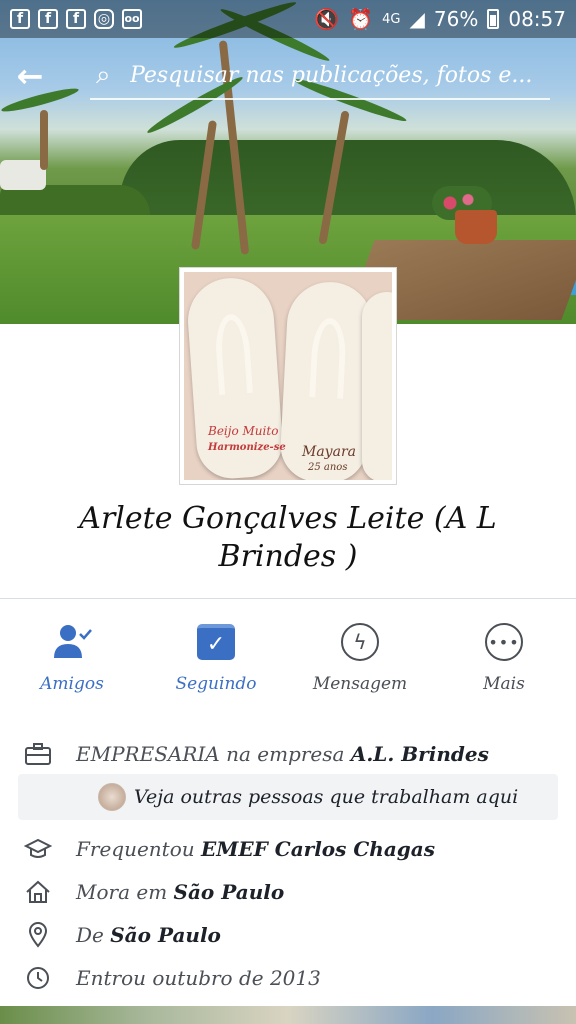 This screenshot has height=1024, width=576. What do you see at coordinates (132, 19) in the screenshot?
I see `voicemail-icon: oo` at bounding box center [132, 19].